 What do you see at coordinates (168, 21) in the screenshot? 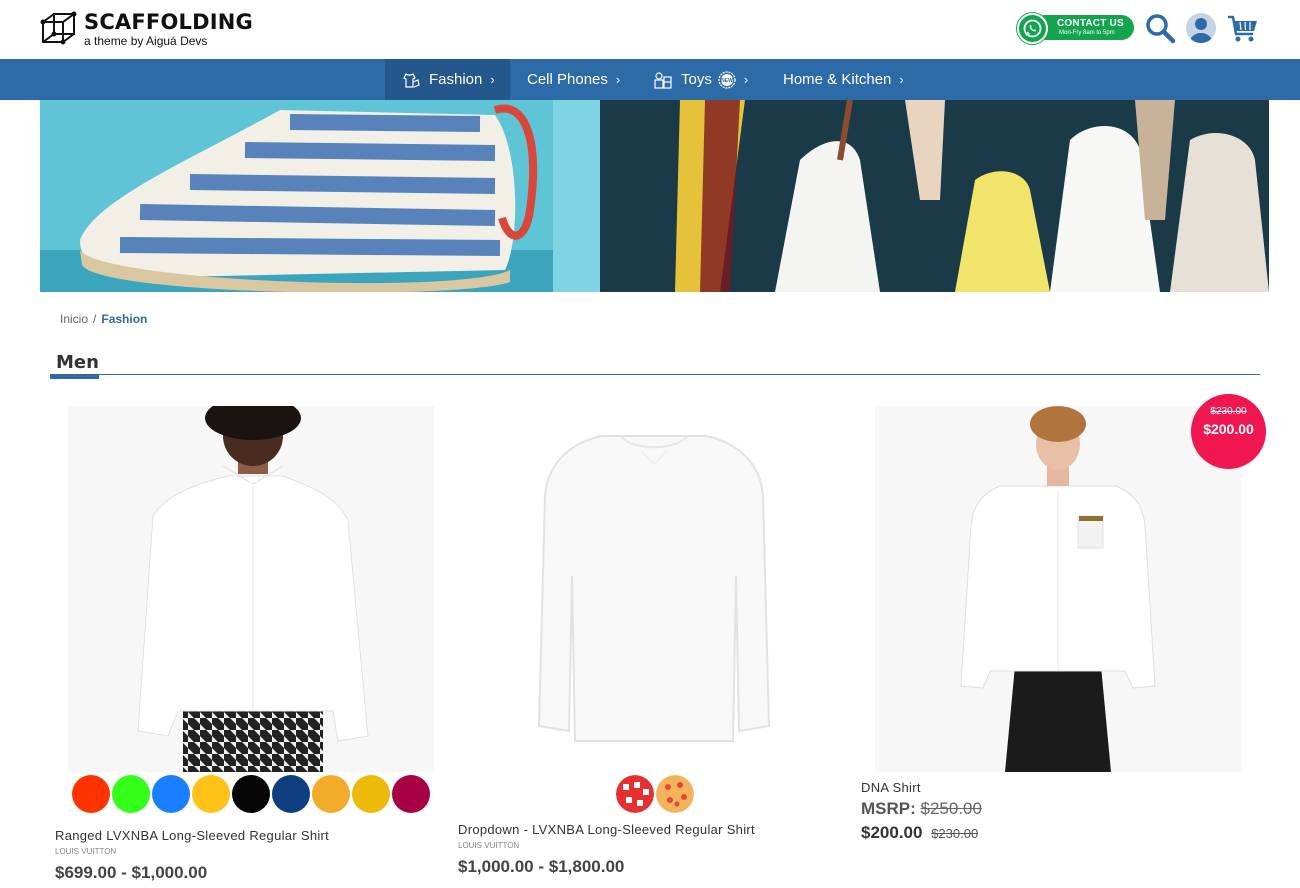
I see `logo-title: SCAFFOLDING` at bounding box center [168, 21].